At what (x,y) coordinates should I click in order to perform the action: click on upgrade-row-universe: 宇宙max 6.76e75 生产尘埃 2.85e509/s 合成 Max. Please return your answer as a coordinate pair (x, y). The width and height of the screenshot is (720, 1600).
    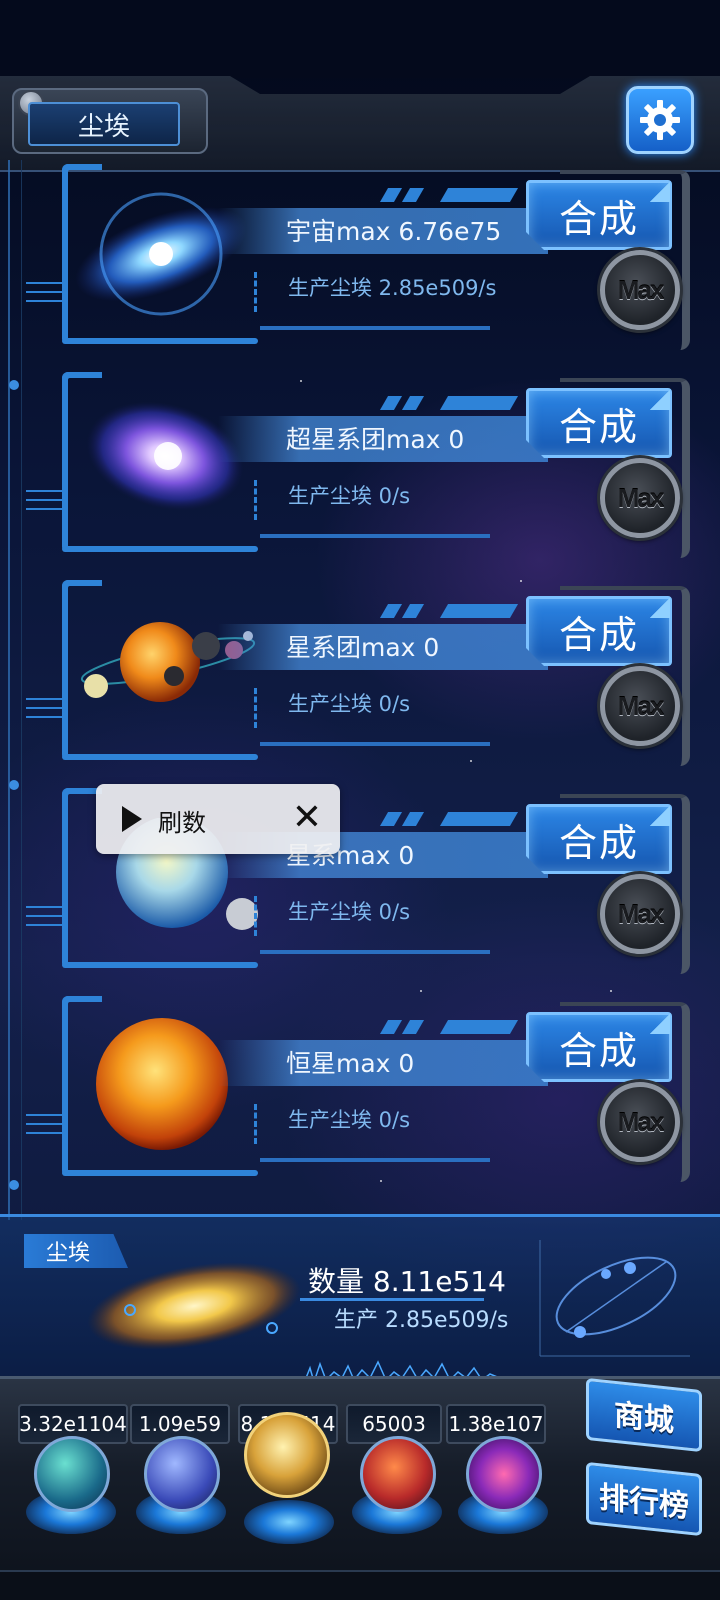
    Looking at the image, I should click on (360, 264).